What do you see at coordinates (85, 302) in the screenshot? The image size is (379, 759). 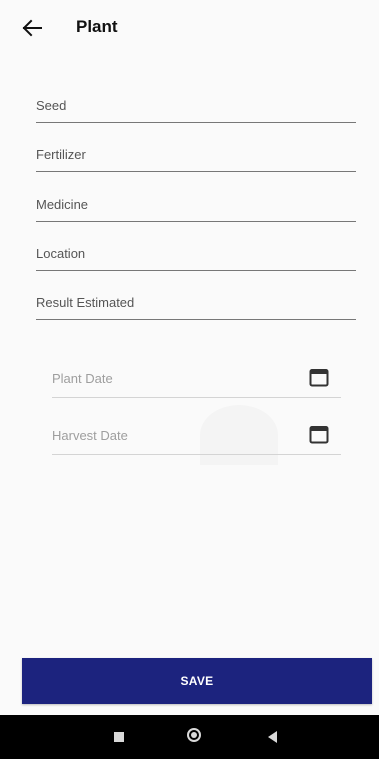 I see `result-estimated-label: Result Estimated` at bounding box center [85, 302].